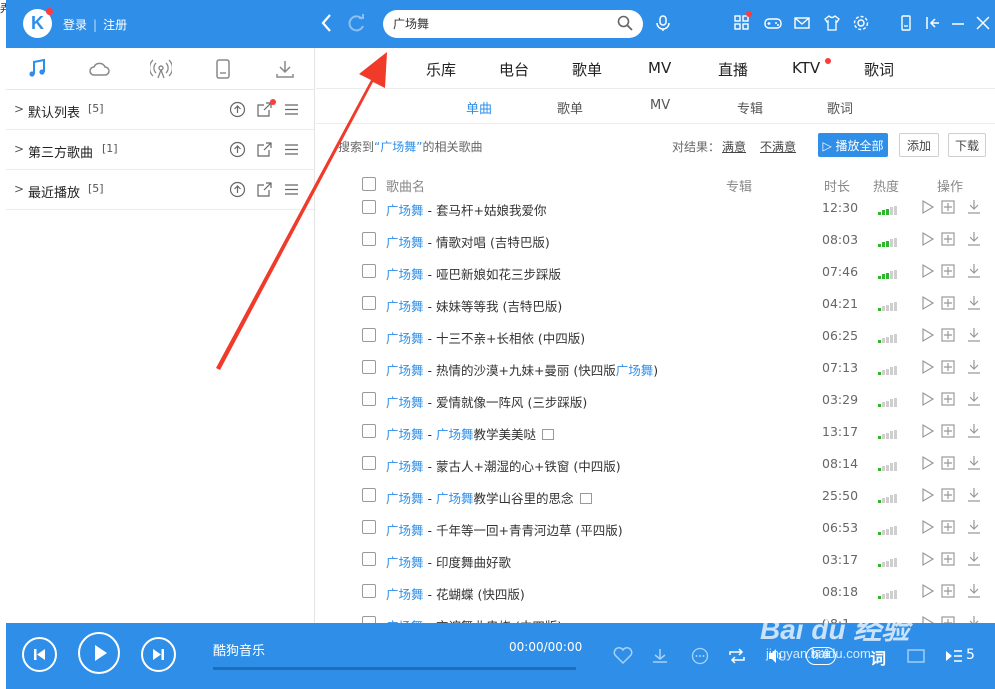 The image size is (995, 689). I want to click on download-button: 下载, so click(967, 145).